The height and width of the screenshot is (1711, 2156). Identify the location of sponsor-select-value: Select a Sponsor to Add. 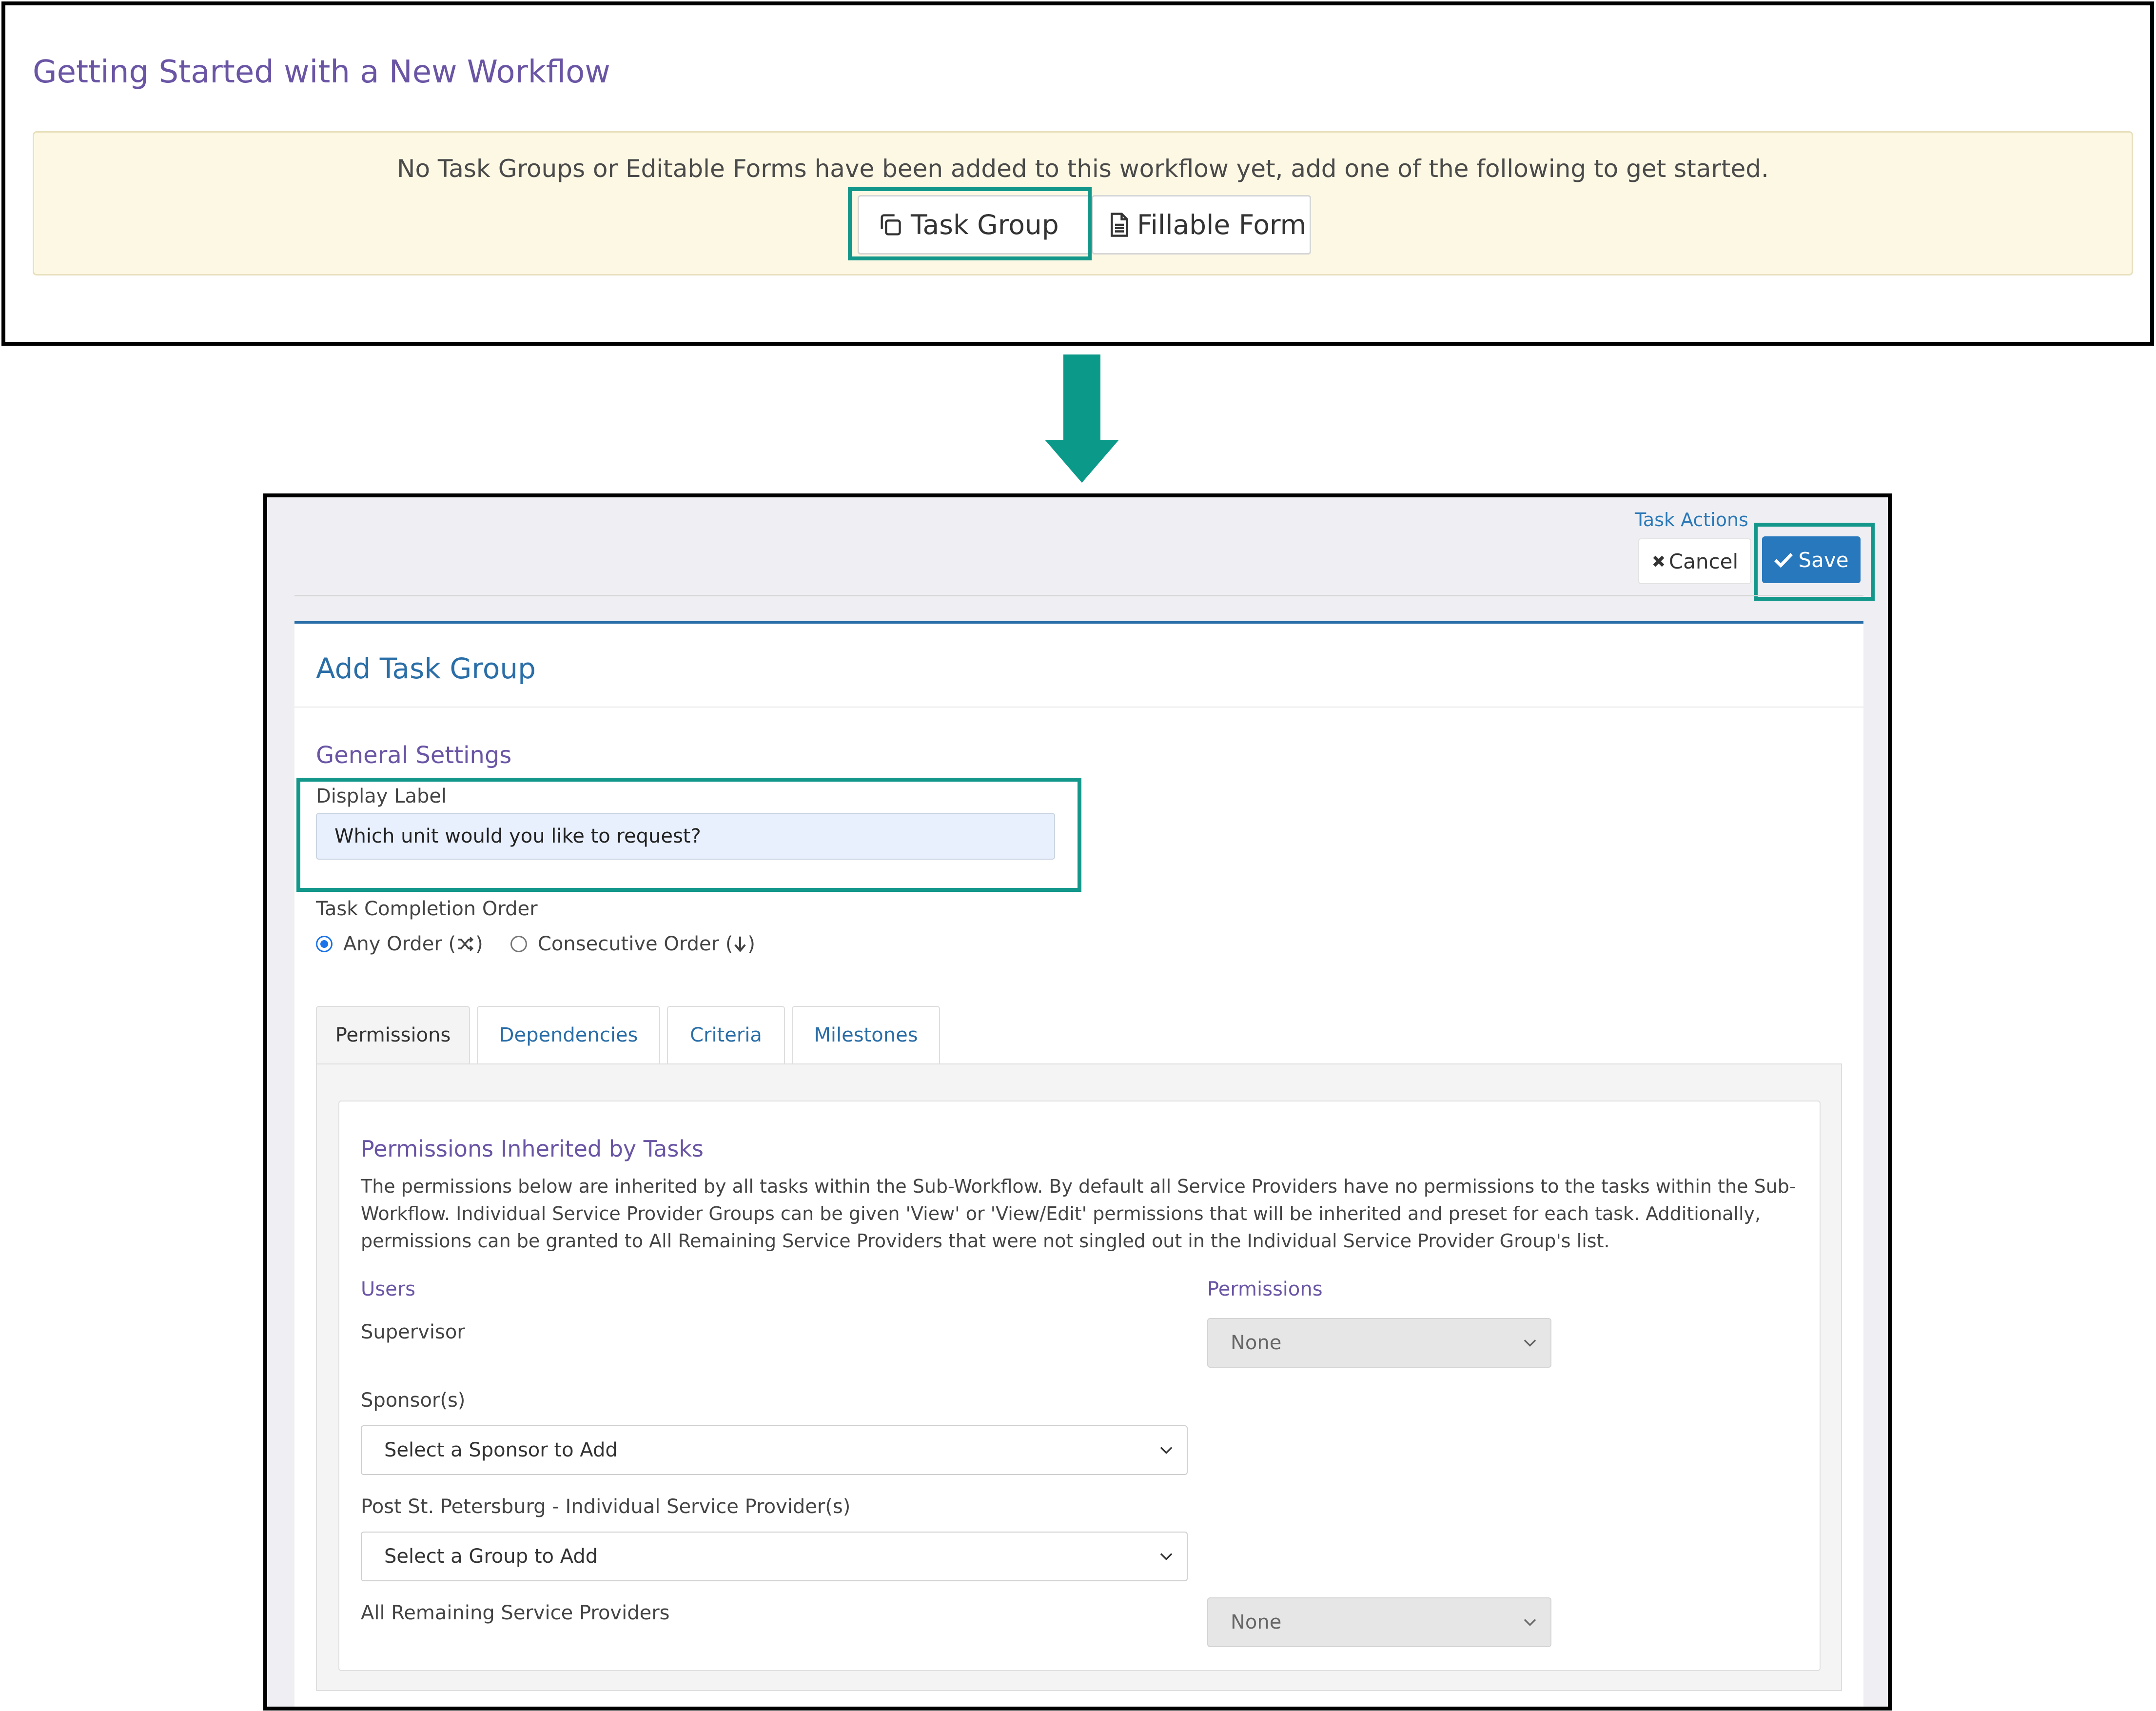
(501, 1450).